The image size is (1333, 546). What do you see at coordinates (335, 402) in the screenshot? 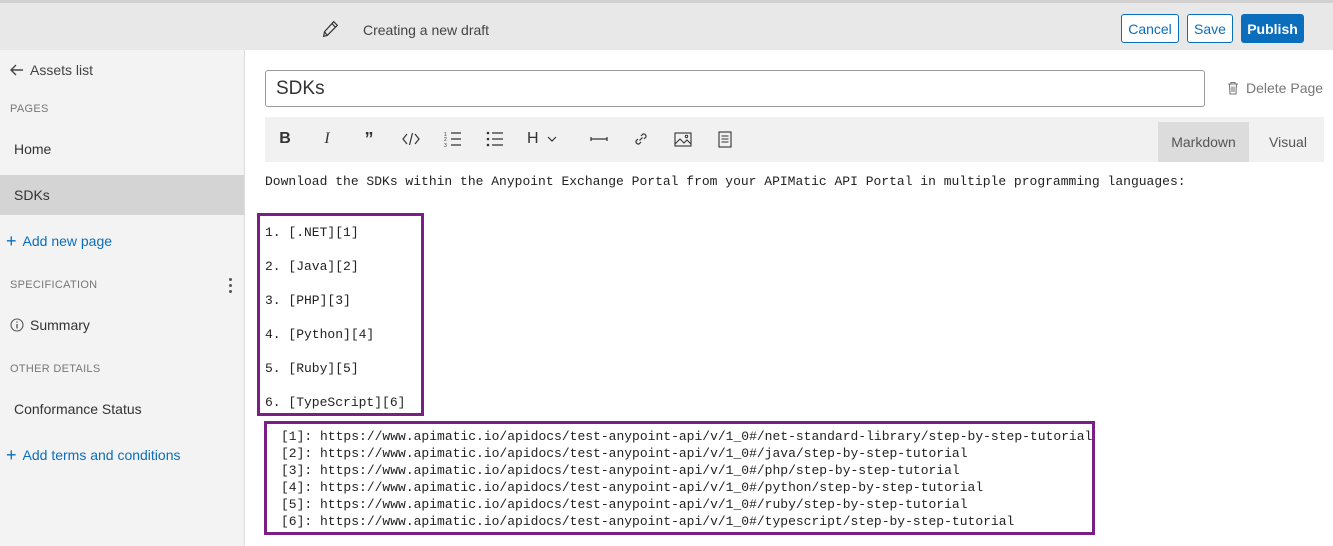
I see `list-item: 6. [TypeScript][6]` at bounding box center [335, 402].